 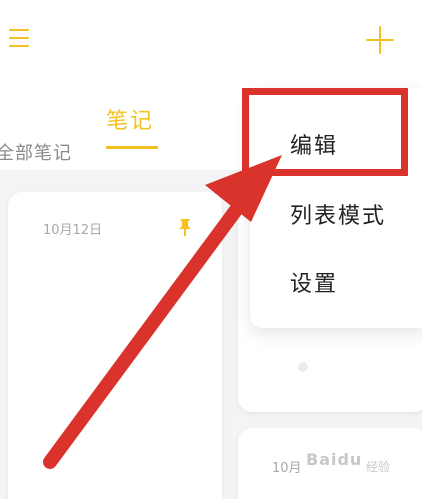 I want to click on tab-active-indicator, so click(x=132, y=147).